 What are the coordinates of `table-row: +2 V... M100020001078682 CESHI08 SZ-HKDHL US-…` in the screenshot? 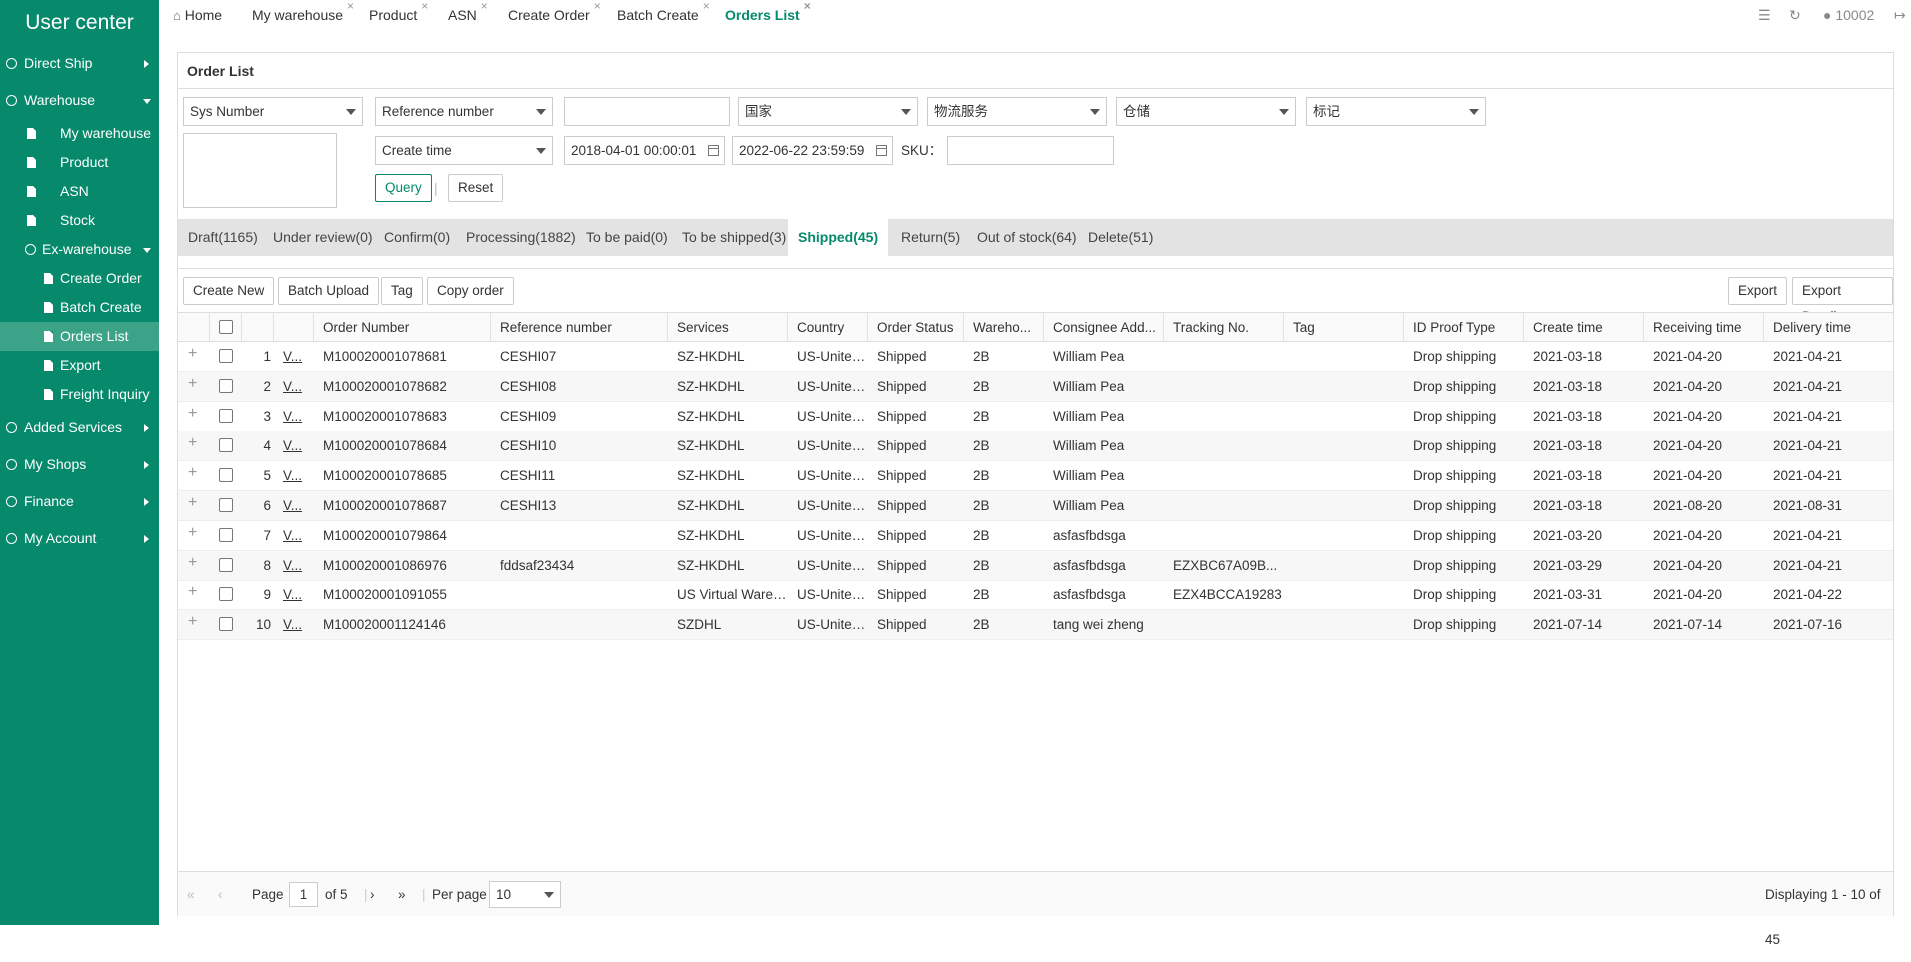 It's located at (1035, 386).